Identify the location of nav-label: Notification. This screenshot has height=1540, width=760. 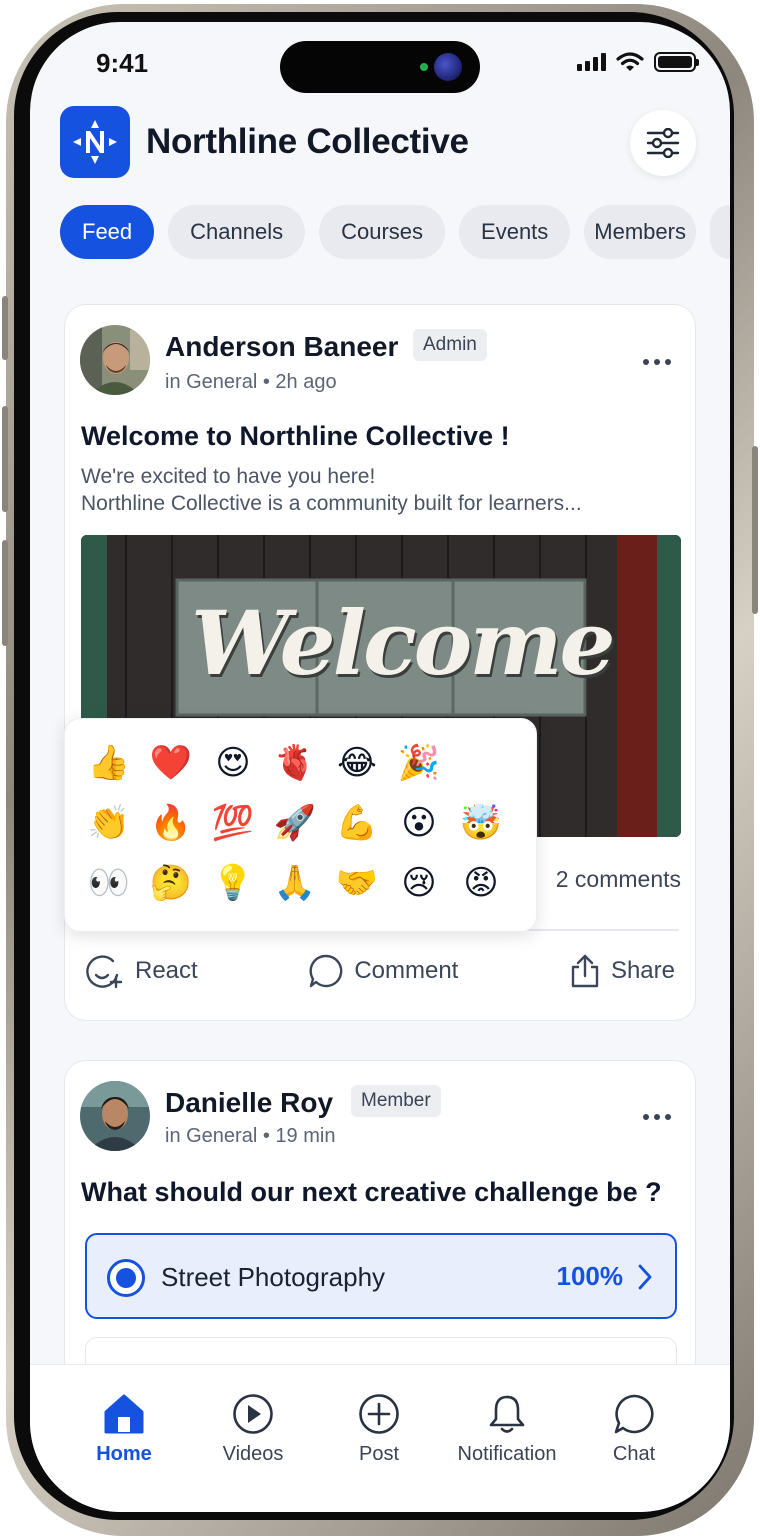
(507, 1454).